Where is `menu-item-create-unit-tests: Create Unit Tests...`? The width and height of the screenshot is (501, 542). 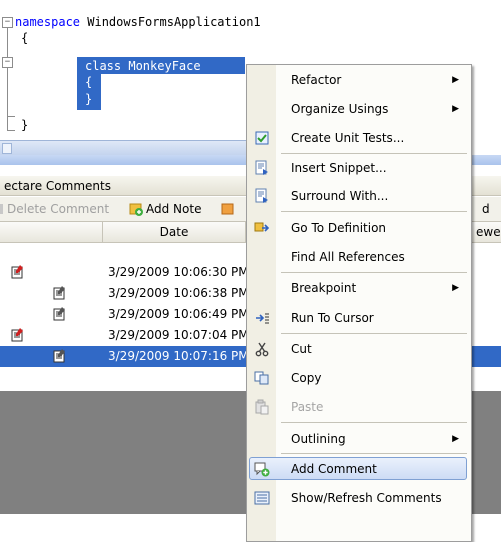 menu-item-create-unit-tests: Create Unit Tests... is located at coordinates (359, 138).